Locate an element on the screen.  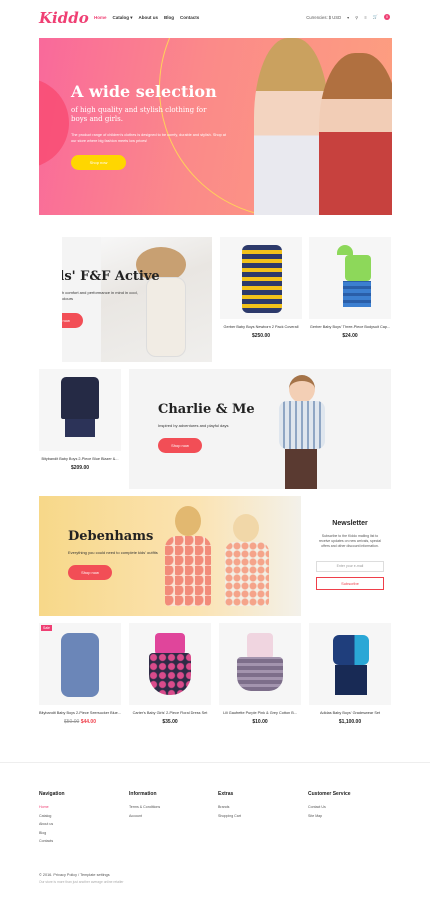
product-name: Adidas Baby Boys' Gradeswear Set is located at coordinates (350, 713).